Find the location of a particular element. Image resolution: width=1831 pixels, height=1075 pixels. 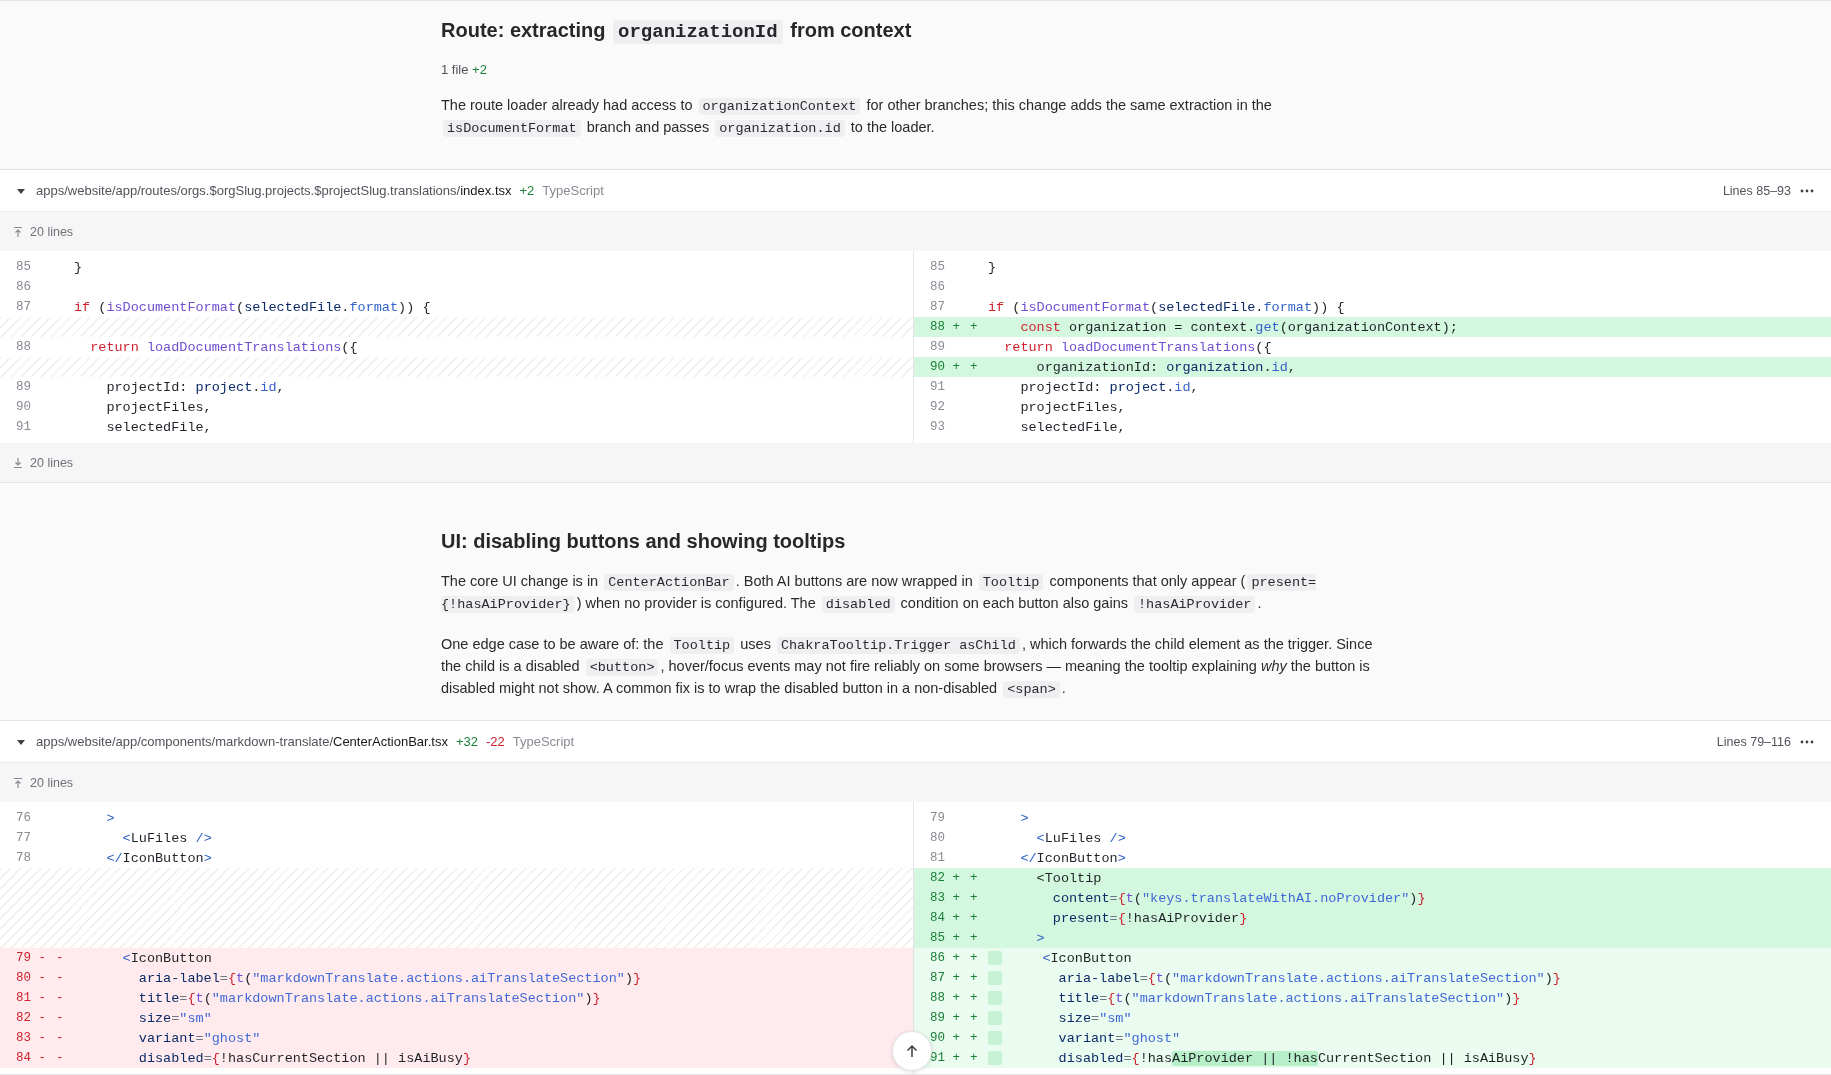

additions-count: +32 is located at coordinates (466, 741).